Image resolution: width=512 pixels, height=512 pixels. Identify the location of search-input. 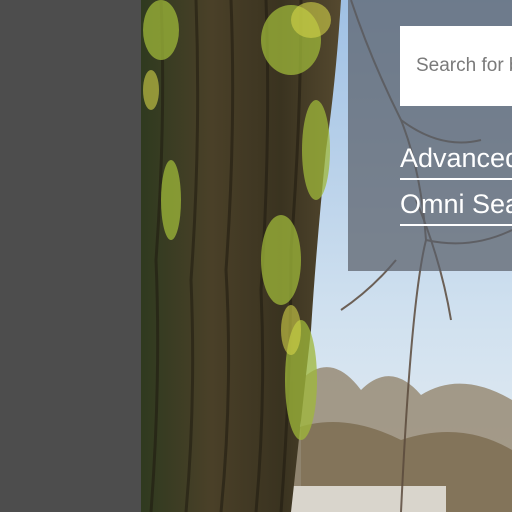
(456, 66).